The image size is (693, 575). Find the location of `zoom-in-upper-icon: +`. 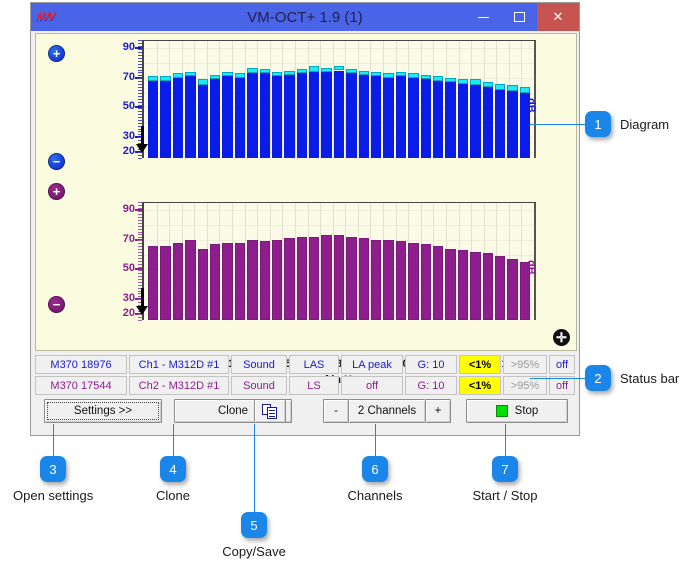

zoom-in-upper-icon: + is located at coordinates (56, 53).